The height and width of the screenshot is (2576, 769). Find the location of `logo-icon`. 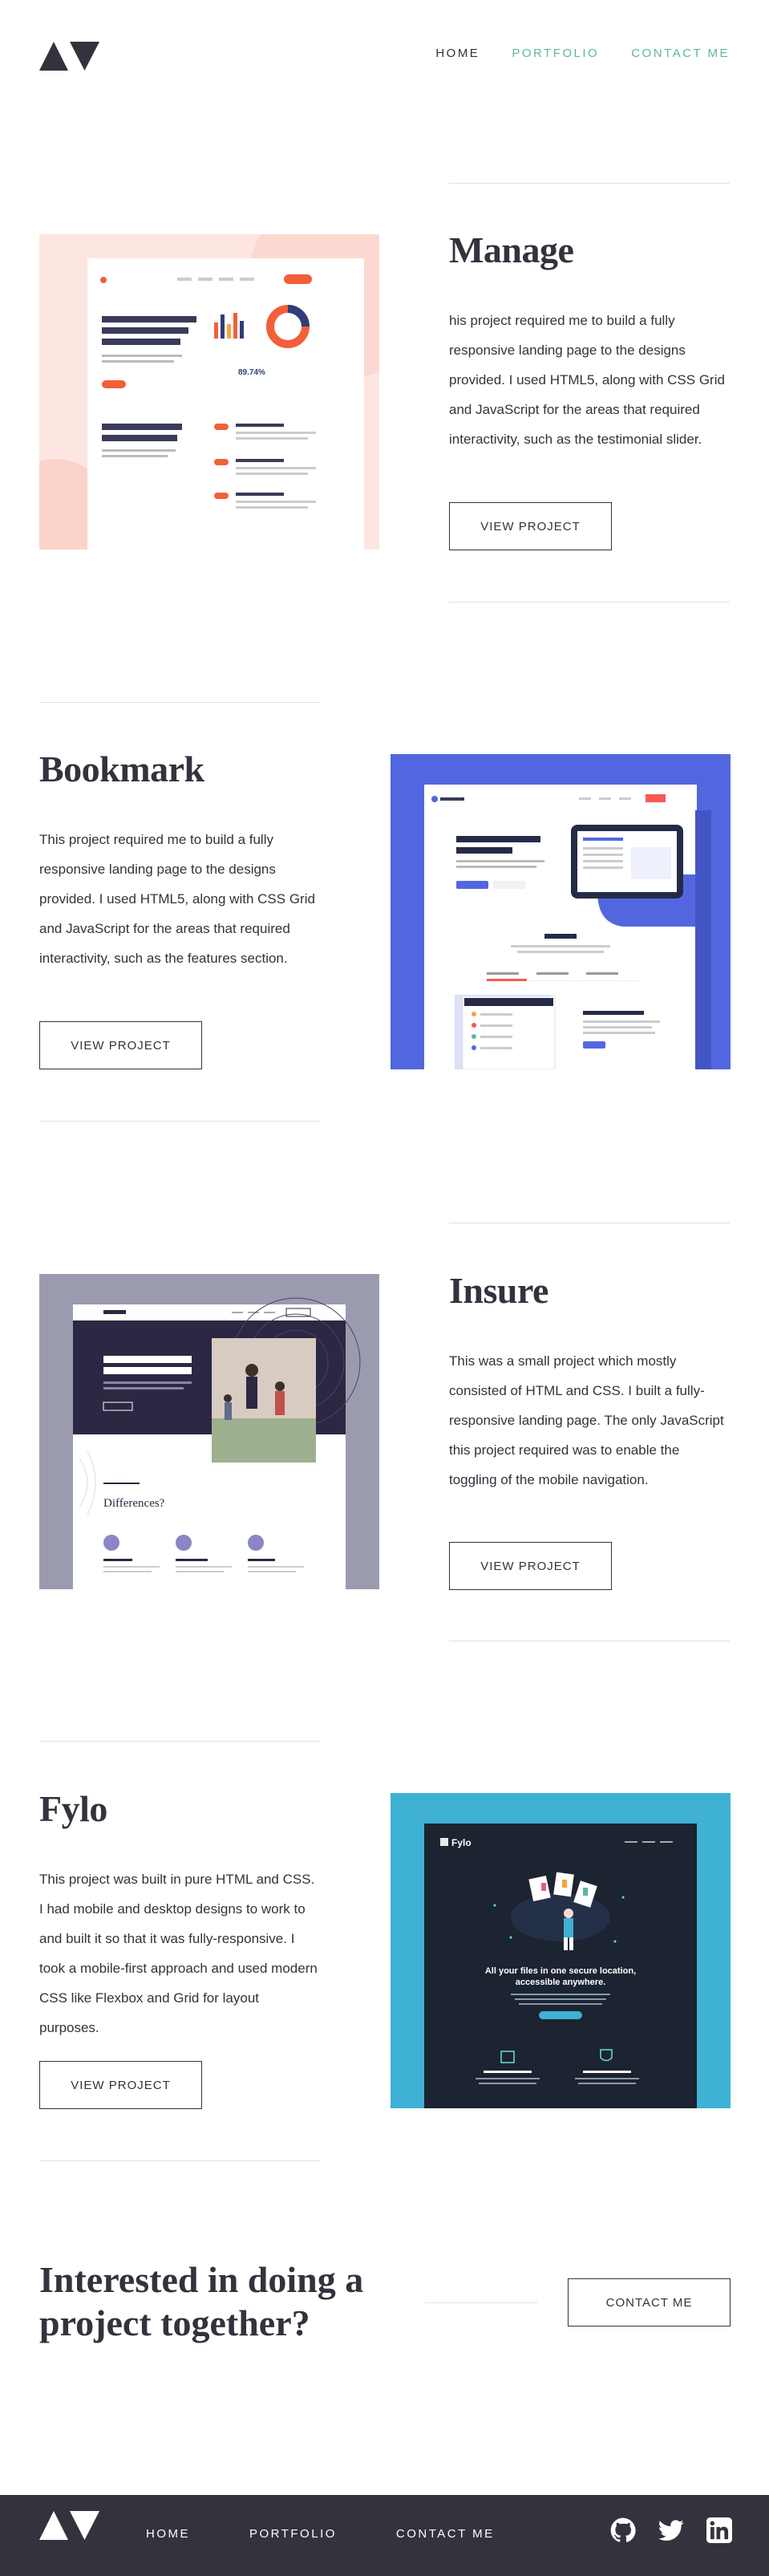

logo-icon is located at coordinates (69, 56).